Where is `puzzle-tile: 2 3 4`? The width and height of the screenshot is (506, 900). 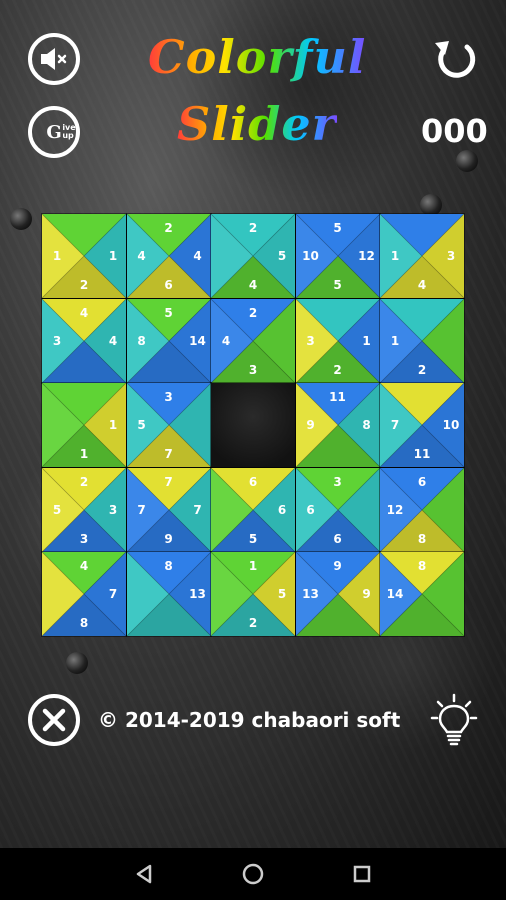 puzzle-tile: 2 3 4 is located at coordinates (253, 340).